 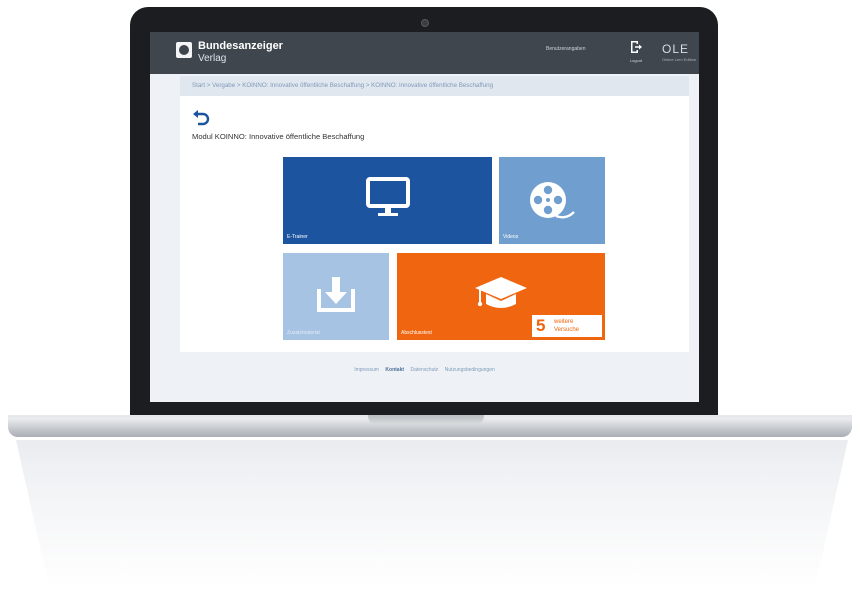 What do you see at coordinates (511, 237) in the screenshot?
I see `tile-videos-label: Videos` at bounding box center [511, 237].